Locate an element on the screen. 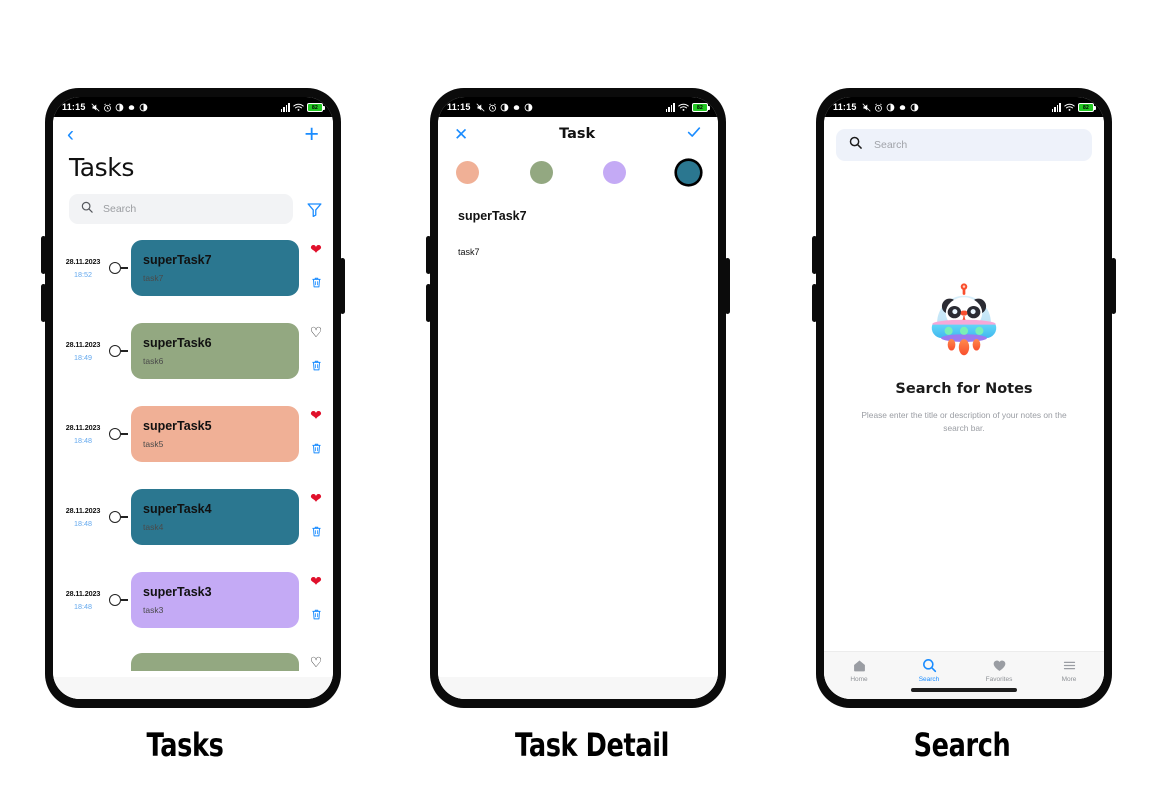  table-row: 28.11.2023 18:48 superTask4 task4 ❤ is located at coordinates (193, 517).